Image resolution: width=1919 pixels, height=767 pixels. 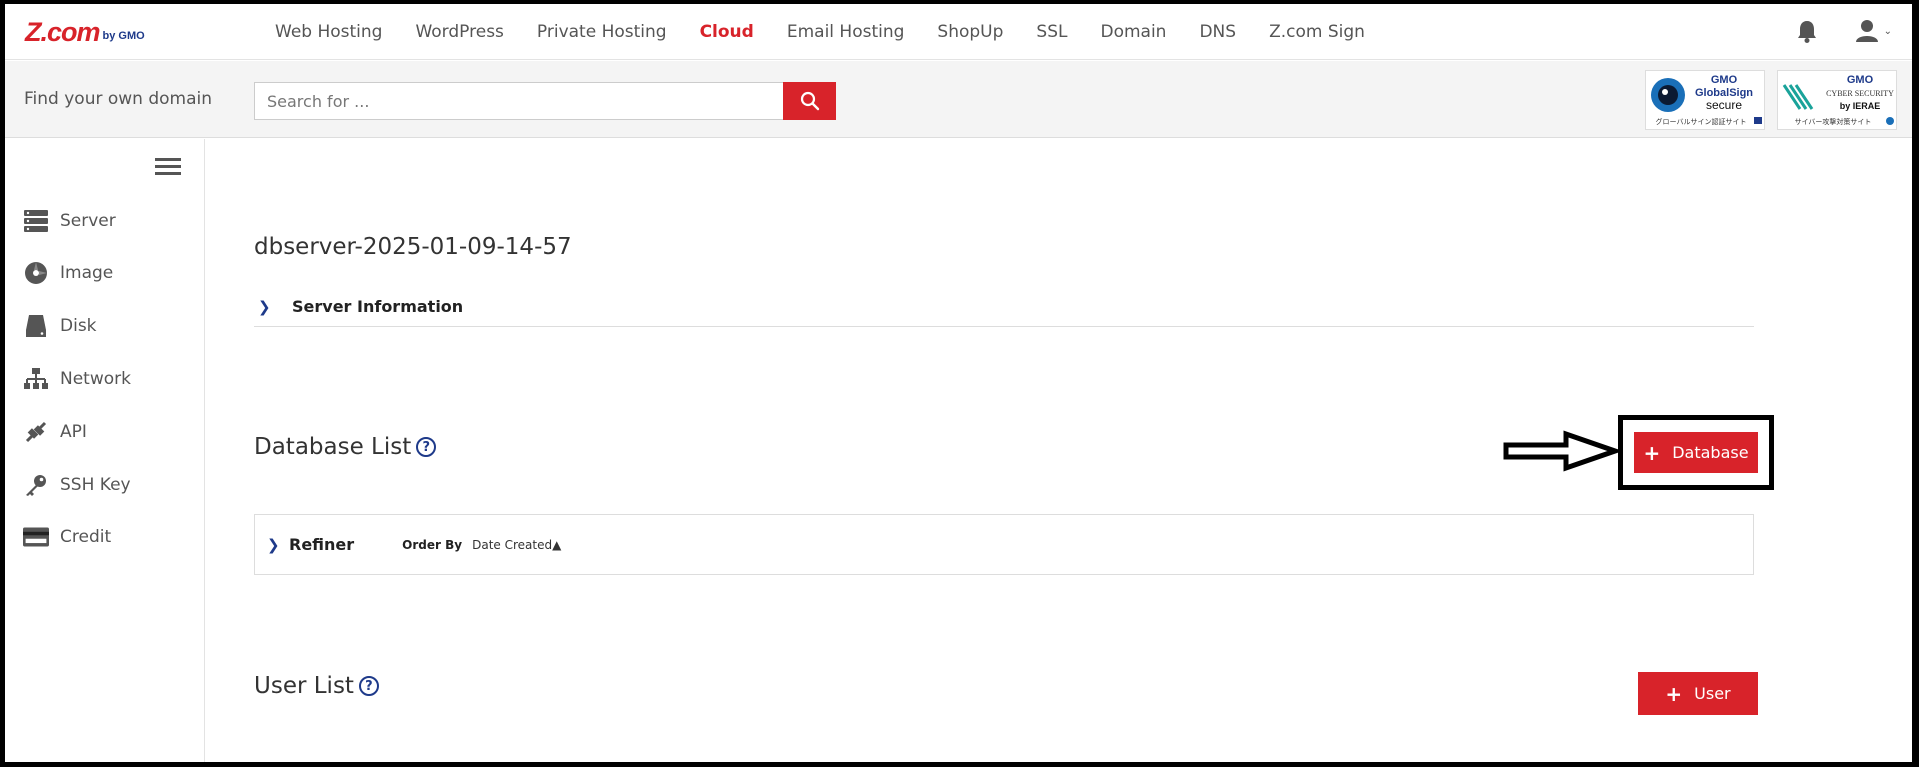 What do you see at coordinates (1701, 121) in the screenshot?
I see `badge-gs-caption: グローバルサイン認証サイト` at bounding box center [1701, 121].